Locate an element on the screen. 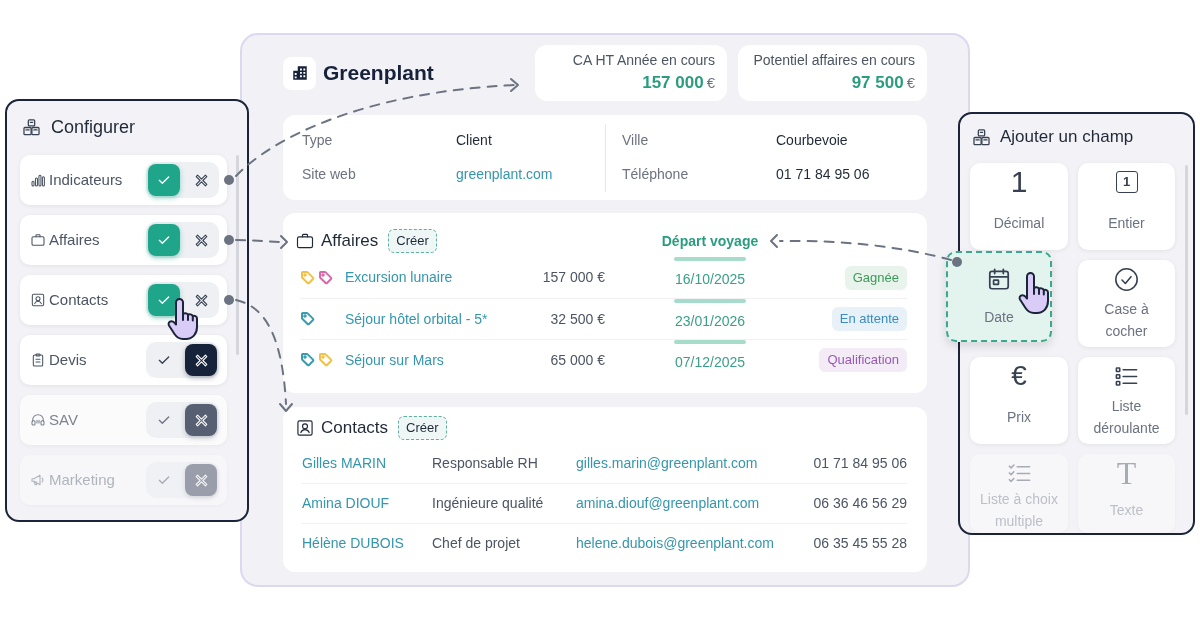  building-icon is located at coordinates (299, 73).